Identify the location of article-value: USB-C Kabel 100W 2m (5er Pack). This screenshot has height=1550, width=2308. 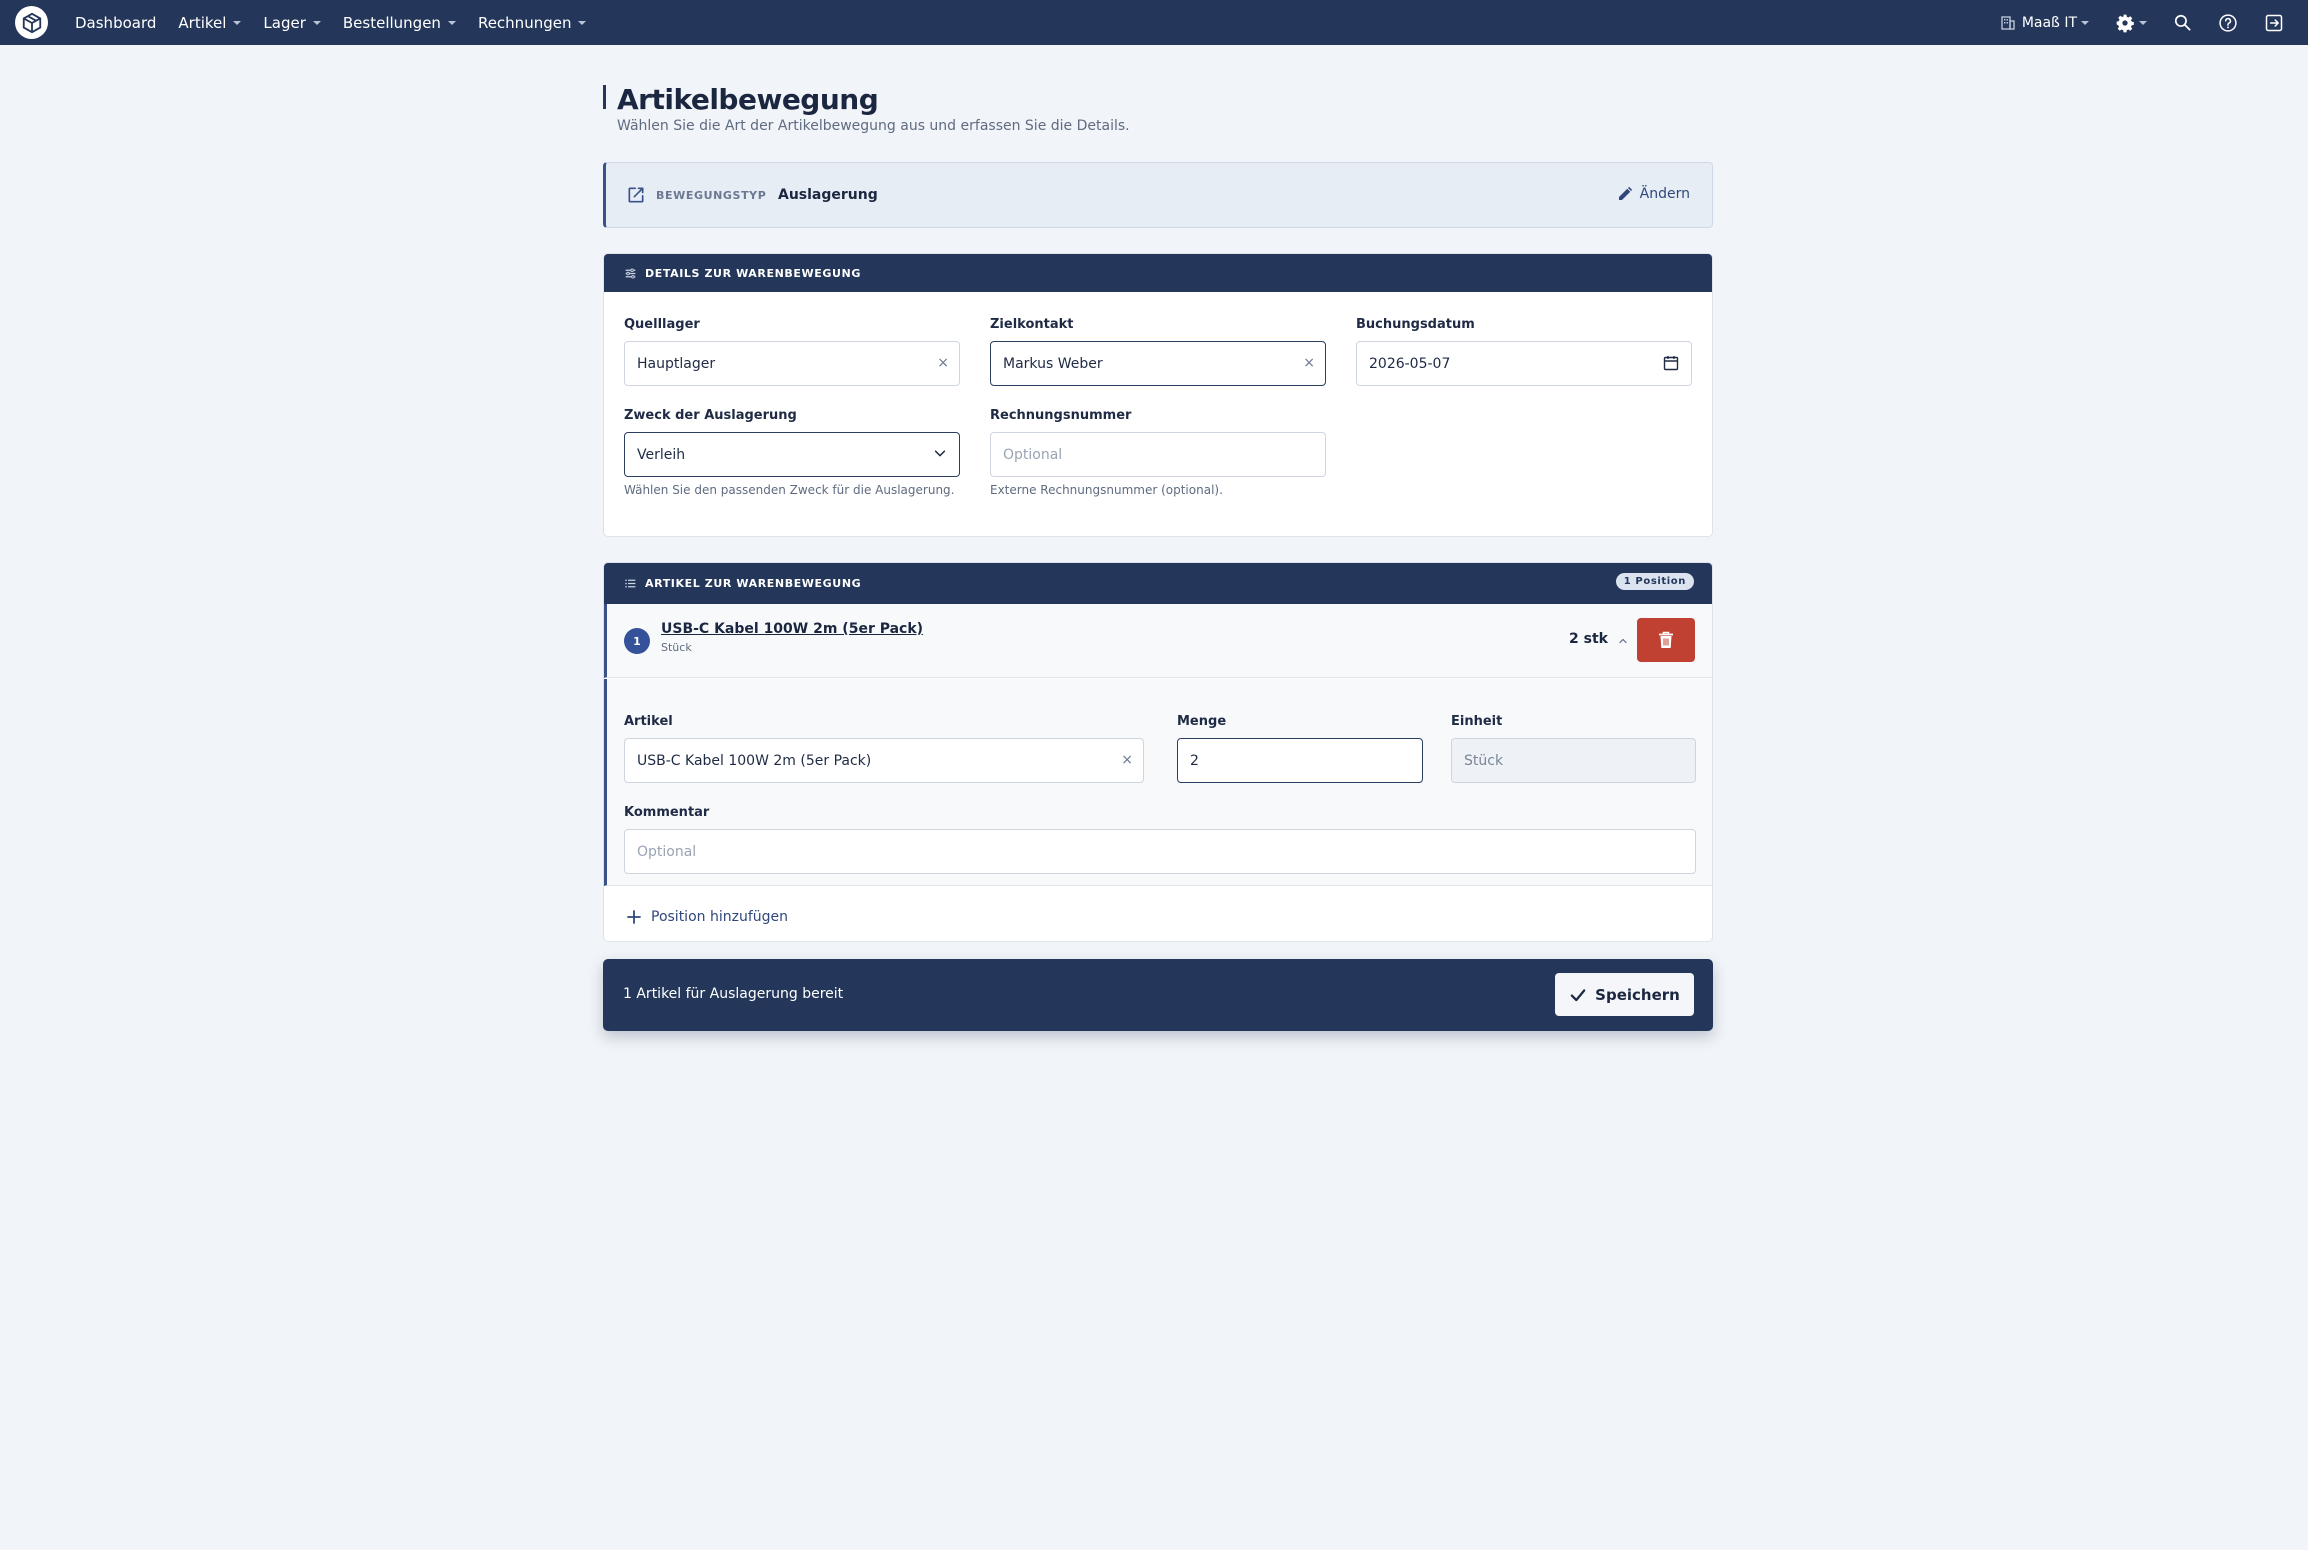
(754, 760).